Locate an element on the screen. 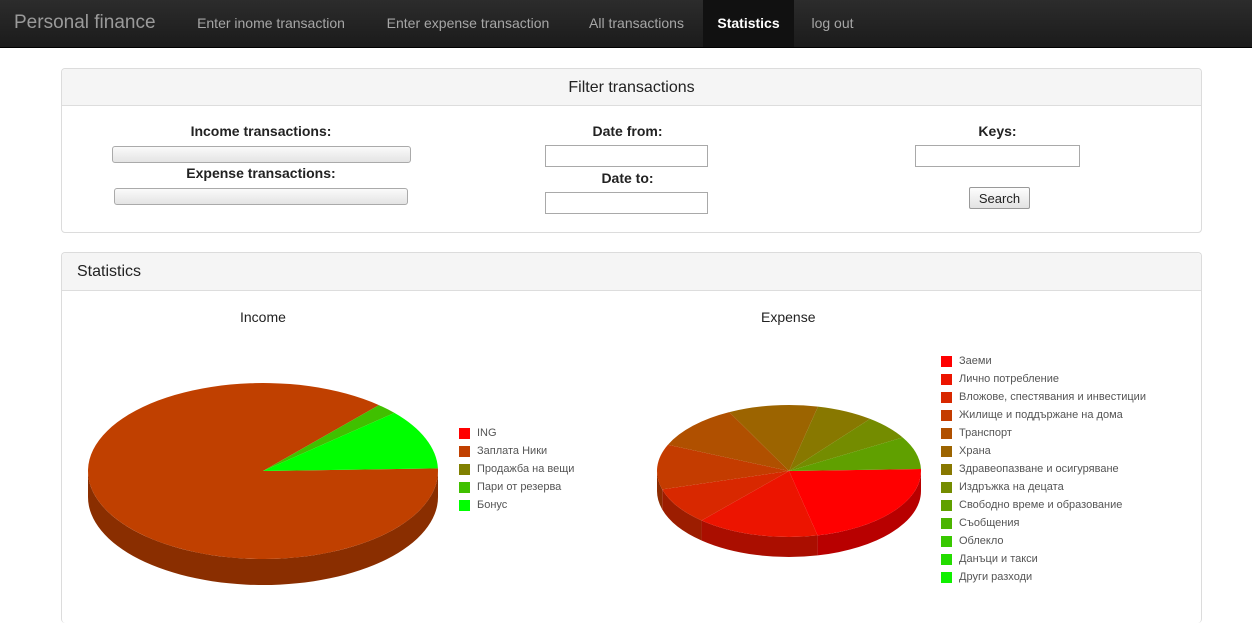 The height and width of the screenshot is (623, 1252). nav-enter-expense: Enter expense transaction is located at coordinates (468, 23).